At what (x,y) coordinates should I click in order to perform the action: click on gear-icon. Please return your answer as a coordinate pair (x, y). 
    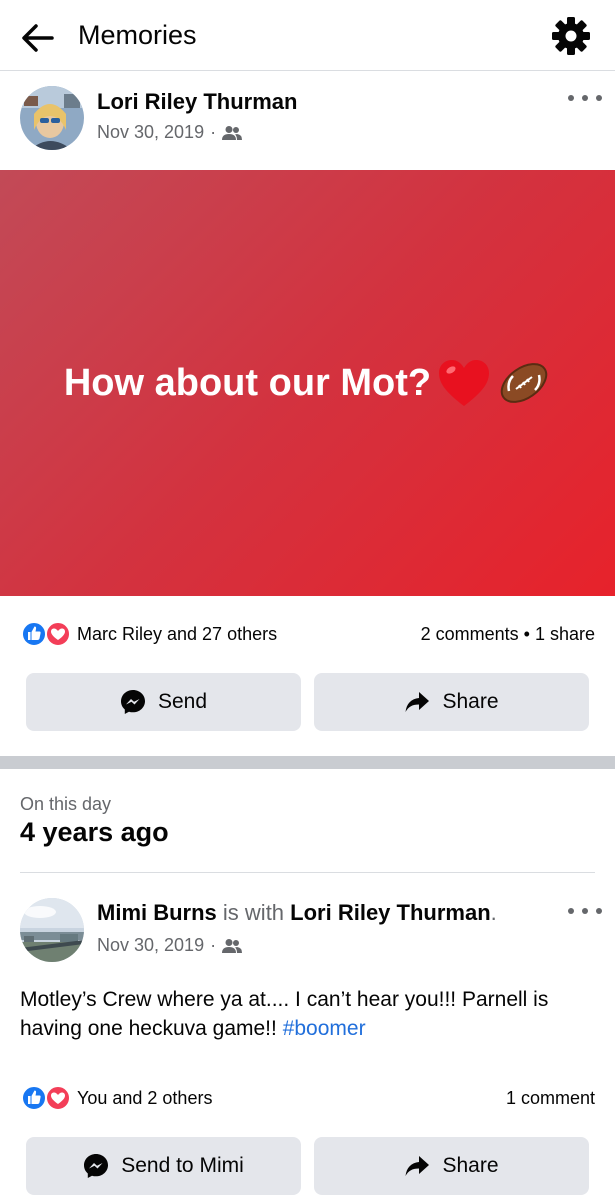
    Looking at the image, I should click on (571, 36).